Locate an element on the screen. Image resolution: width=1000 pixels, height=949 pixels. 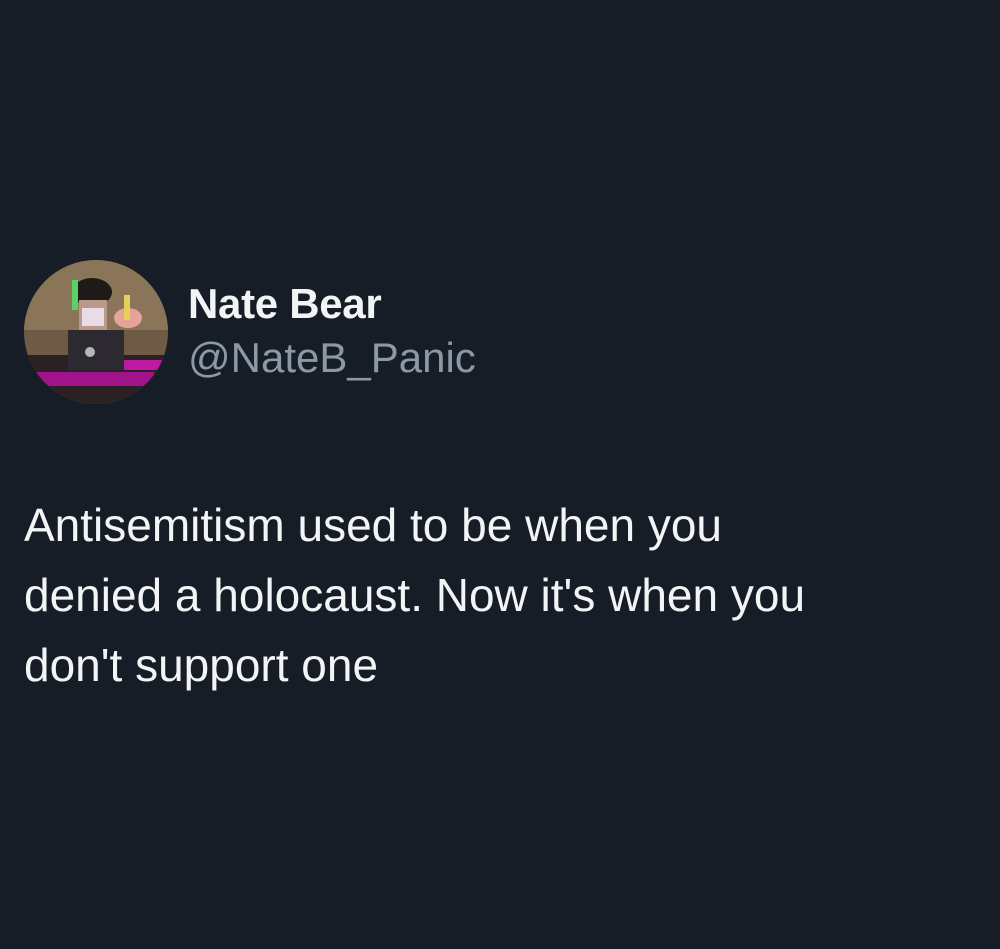
tweet-header: Nate Bear @NateB_Panic is located at coordinates (250, 332).